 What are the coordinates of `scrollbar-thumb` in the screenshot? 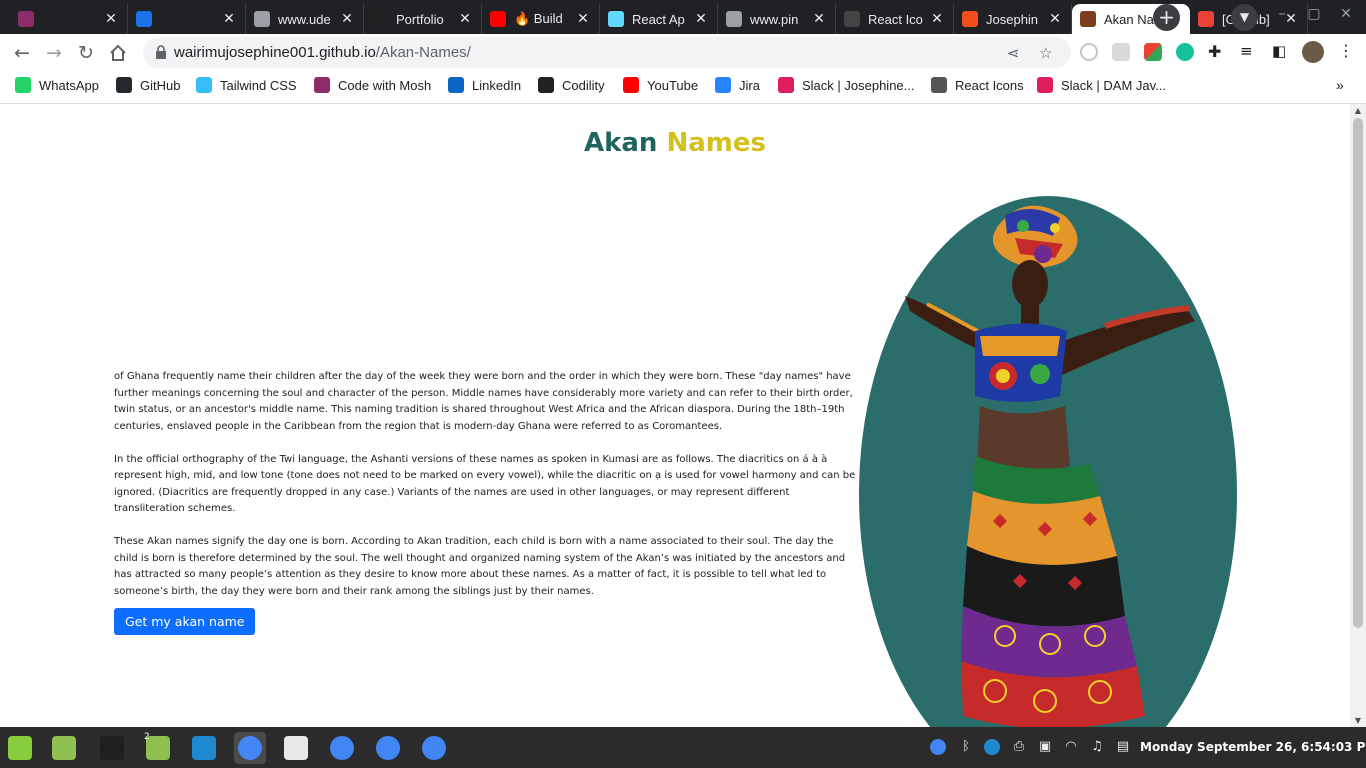 It's located at (1358, 373).